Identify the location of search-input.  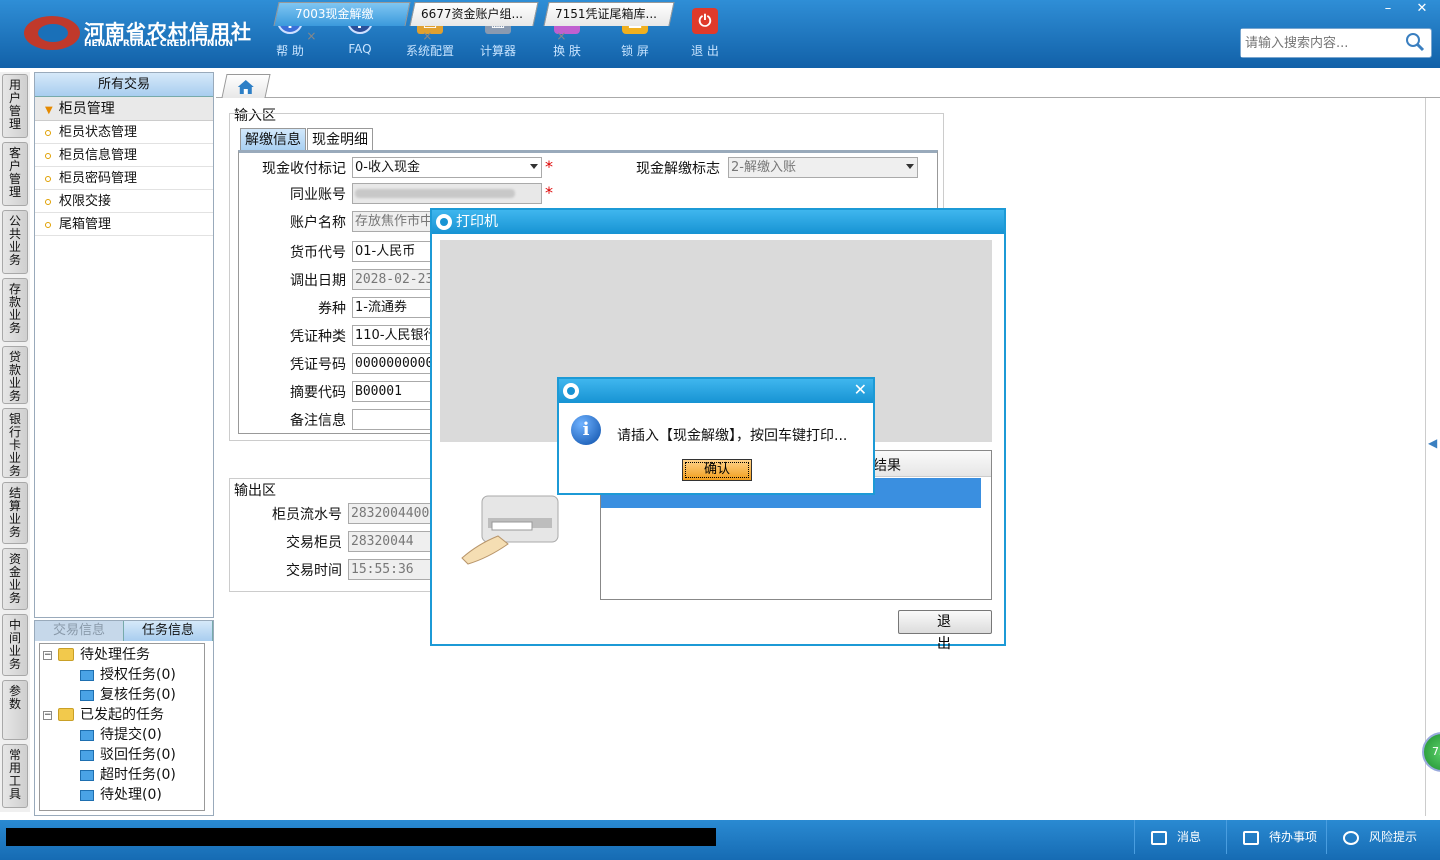
(1321, 43).